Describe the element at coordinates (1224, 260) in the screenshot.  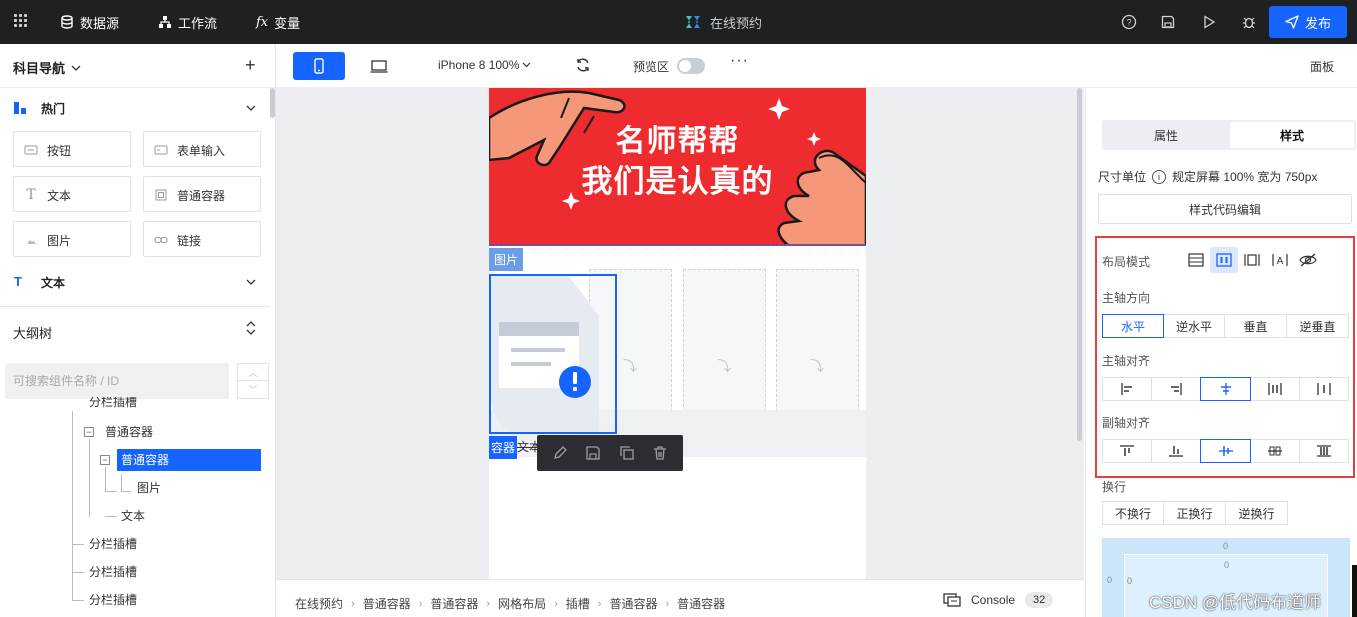
I see `layout-flex-icon` at that location.